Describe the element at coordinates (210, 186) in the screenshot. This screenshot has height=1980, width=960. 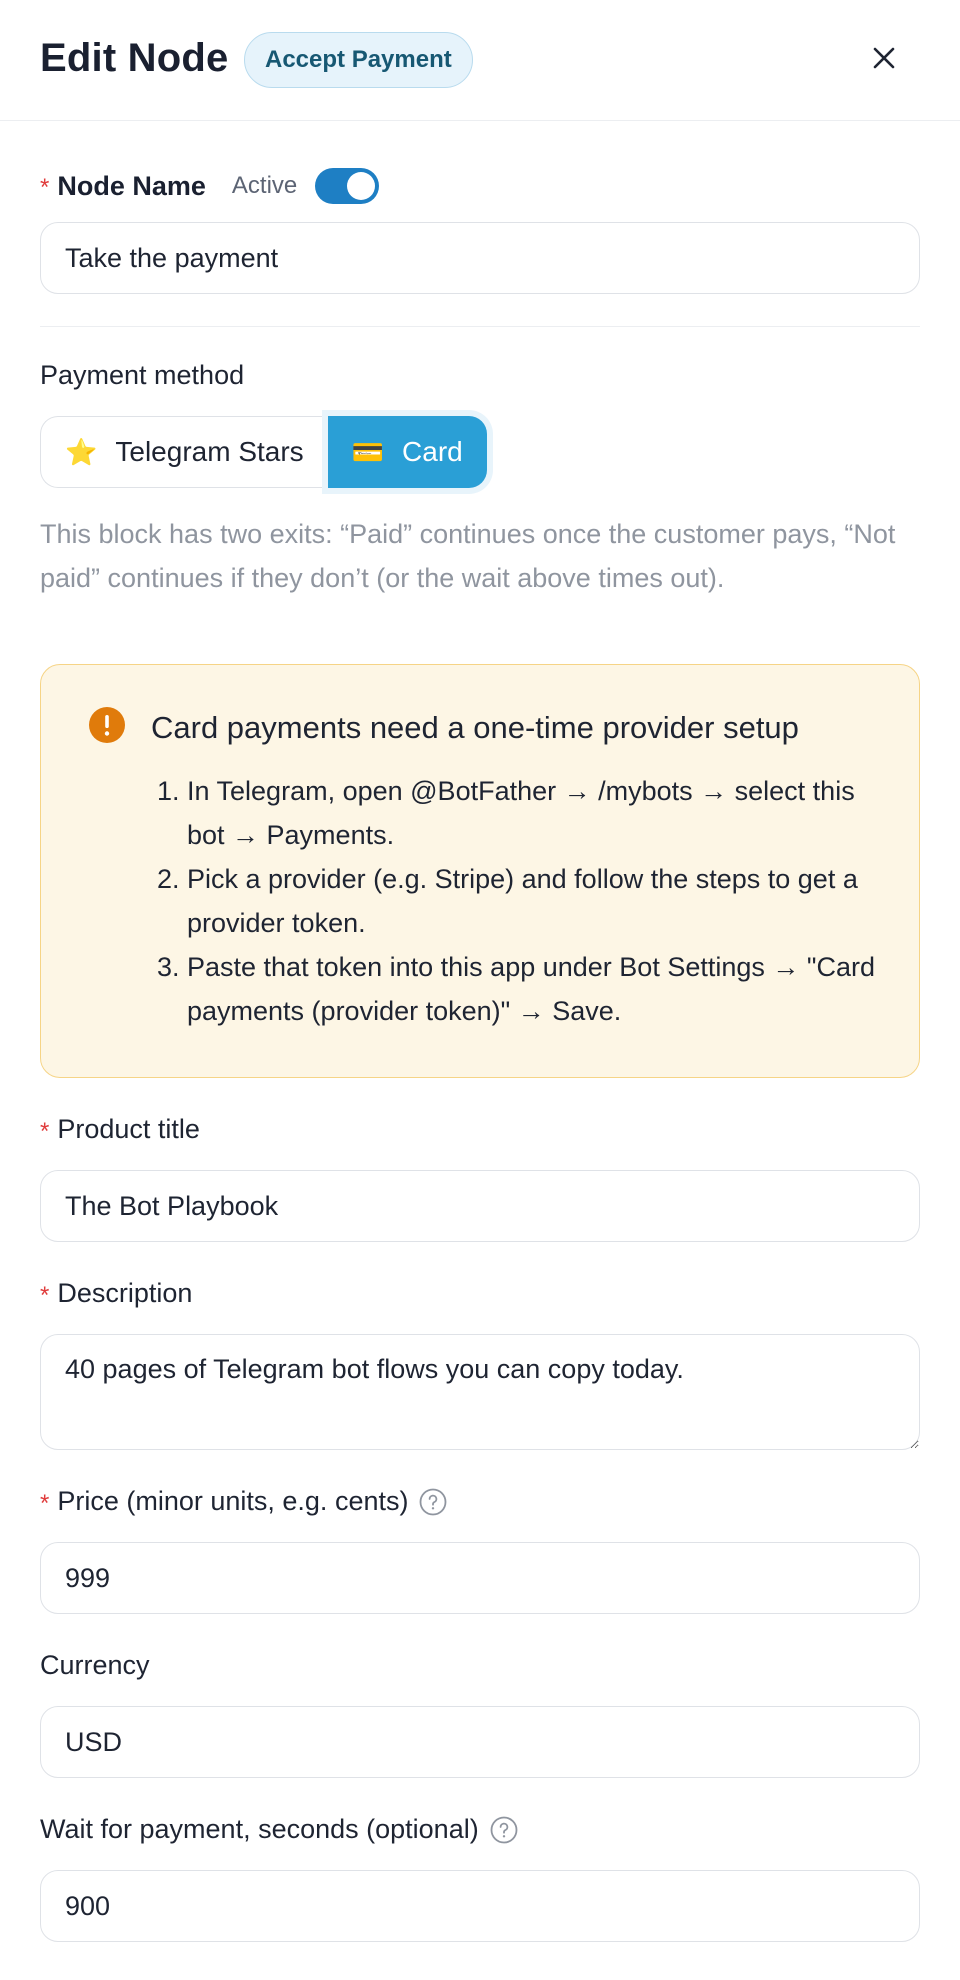
I see `node-name-row: * Node Name Active` at that location.